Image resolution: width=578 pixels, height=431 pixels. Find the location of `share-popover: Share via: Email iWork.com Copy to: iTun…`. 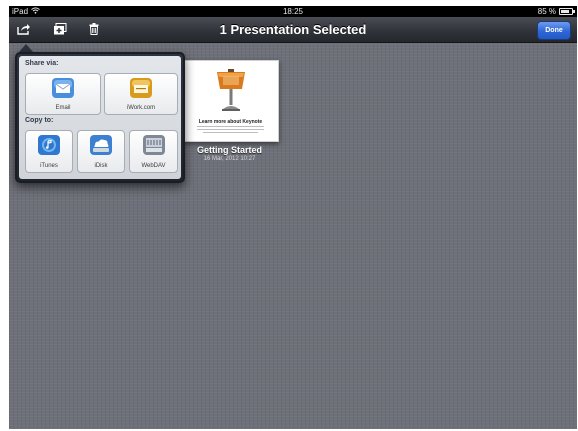

share-popover: Share via: Email iWork.com Copy to: iTun… is located at coordinates (100, 117).